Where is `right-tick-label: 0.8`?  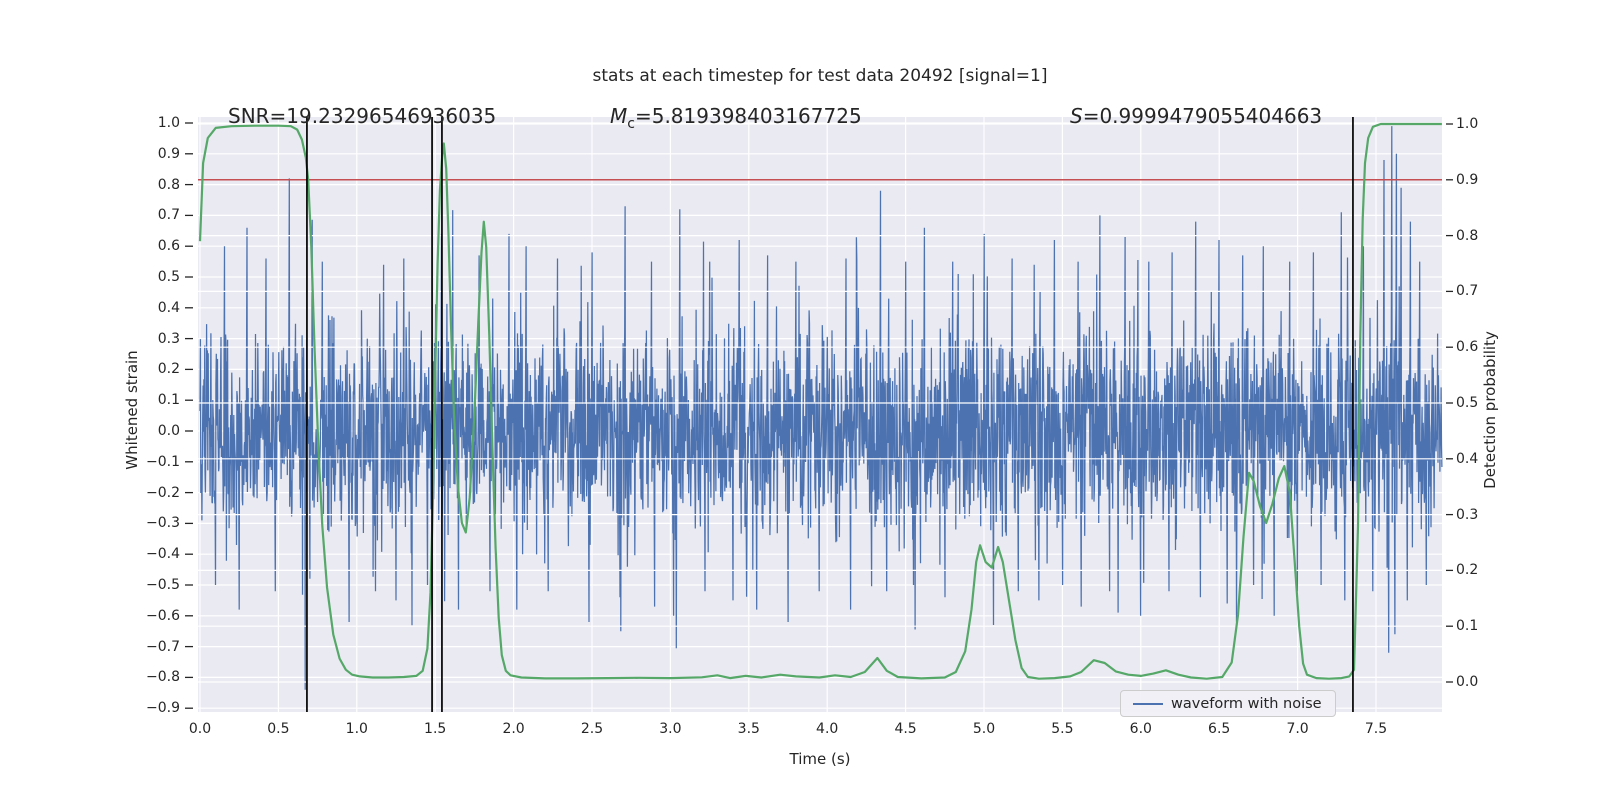
right-tick-label: 0.8 is located at coordinates (1467, 235).